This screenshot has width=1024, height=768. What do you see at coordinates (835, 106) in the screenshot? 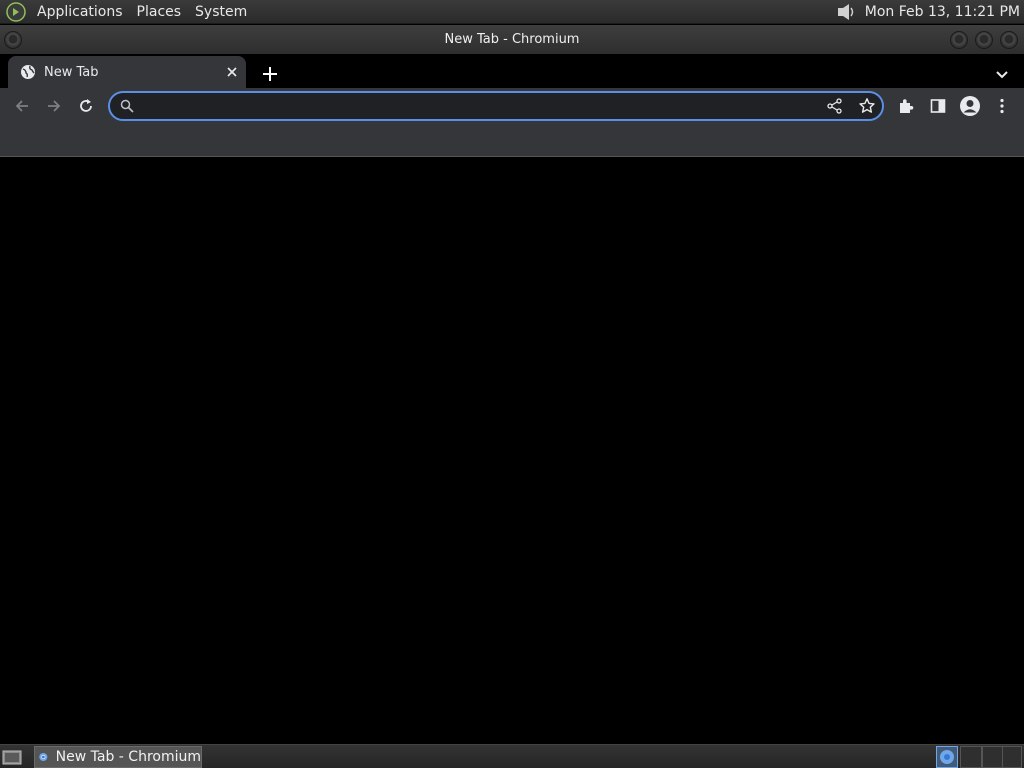
I see `share-icon` at bounding box center [835, 106].